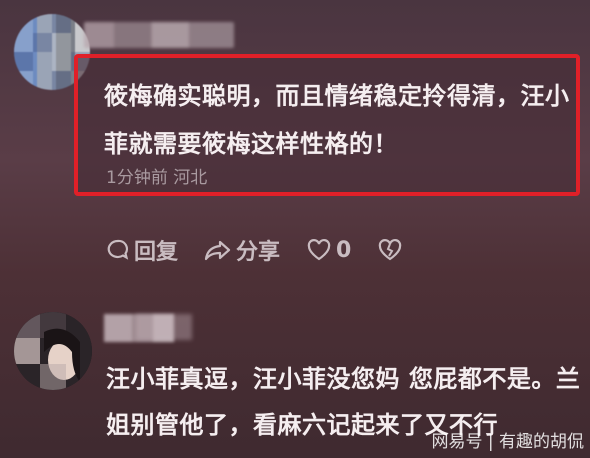 The width and height of the screenshot is (590, 458). I want to click on like-button: 0, so click(328, 250).